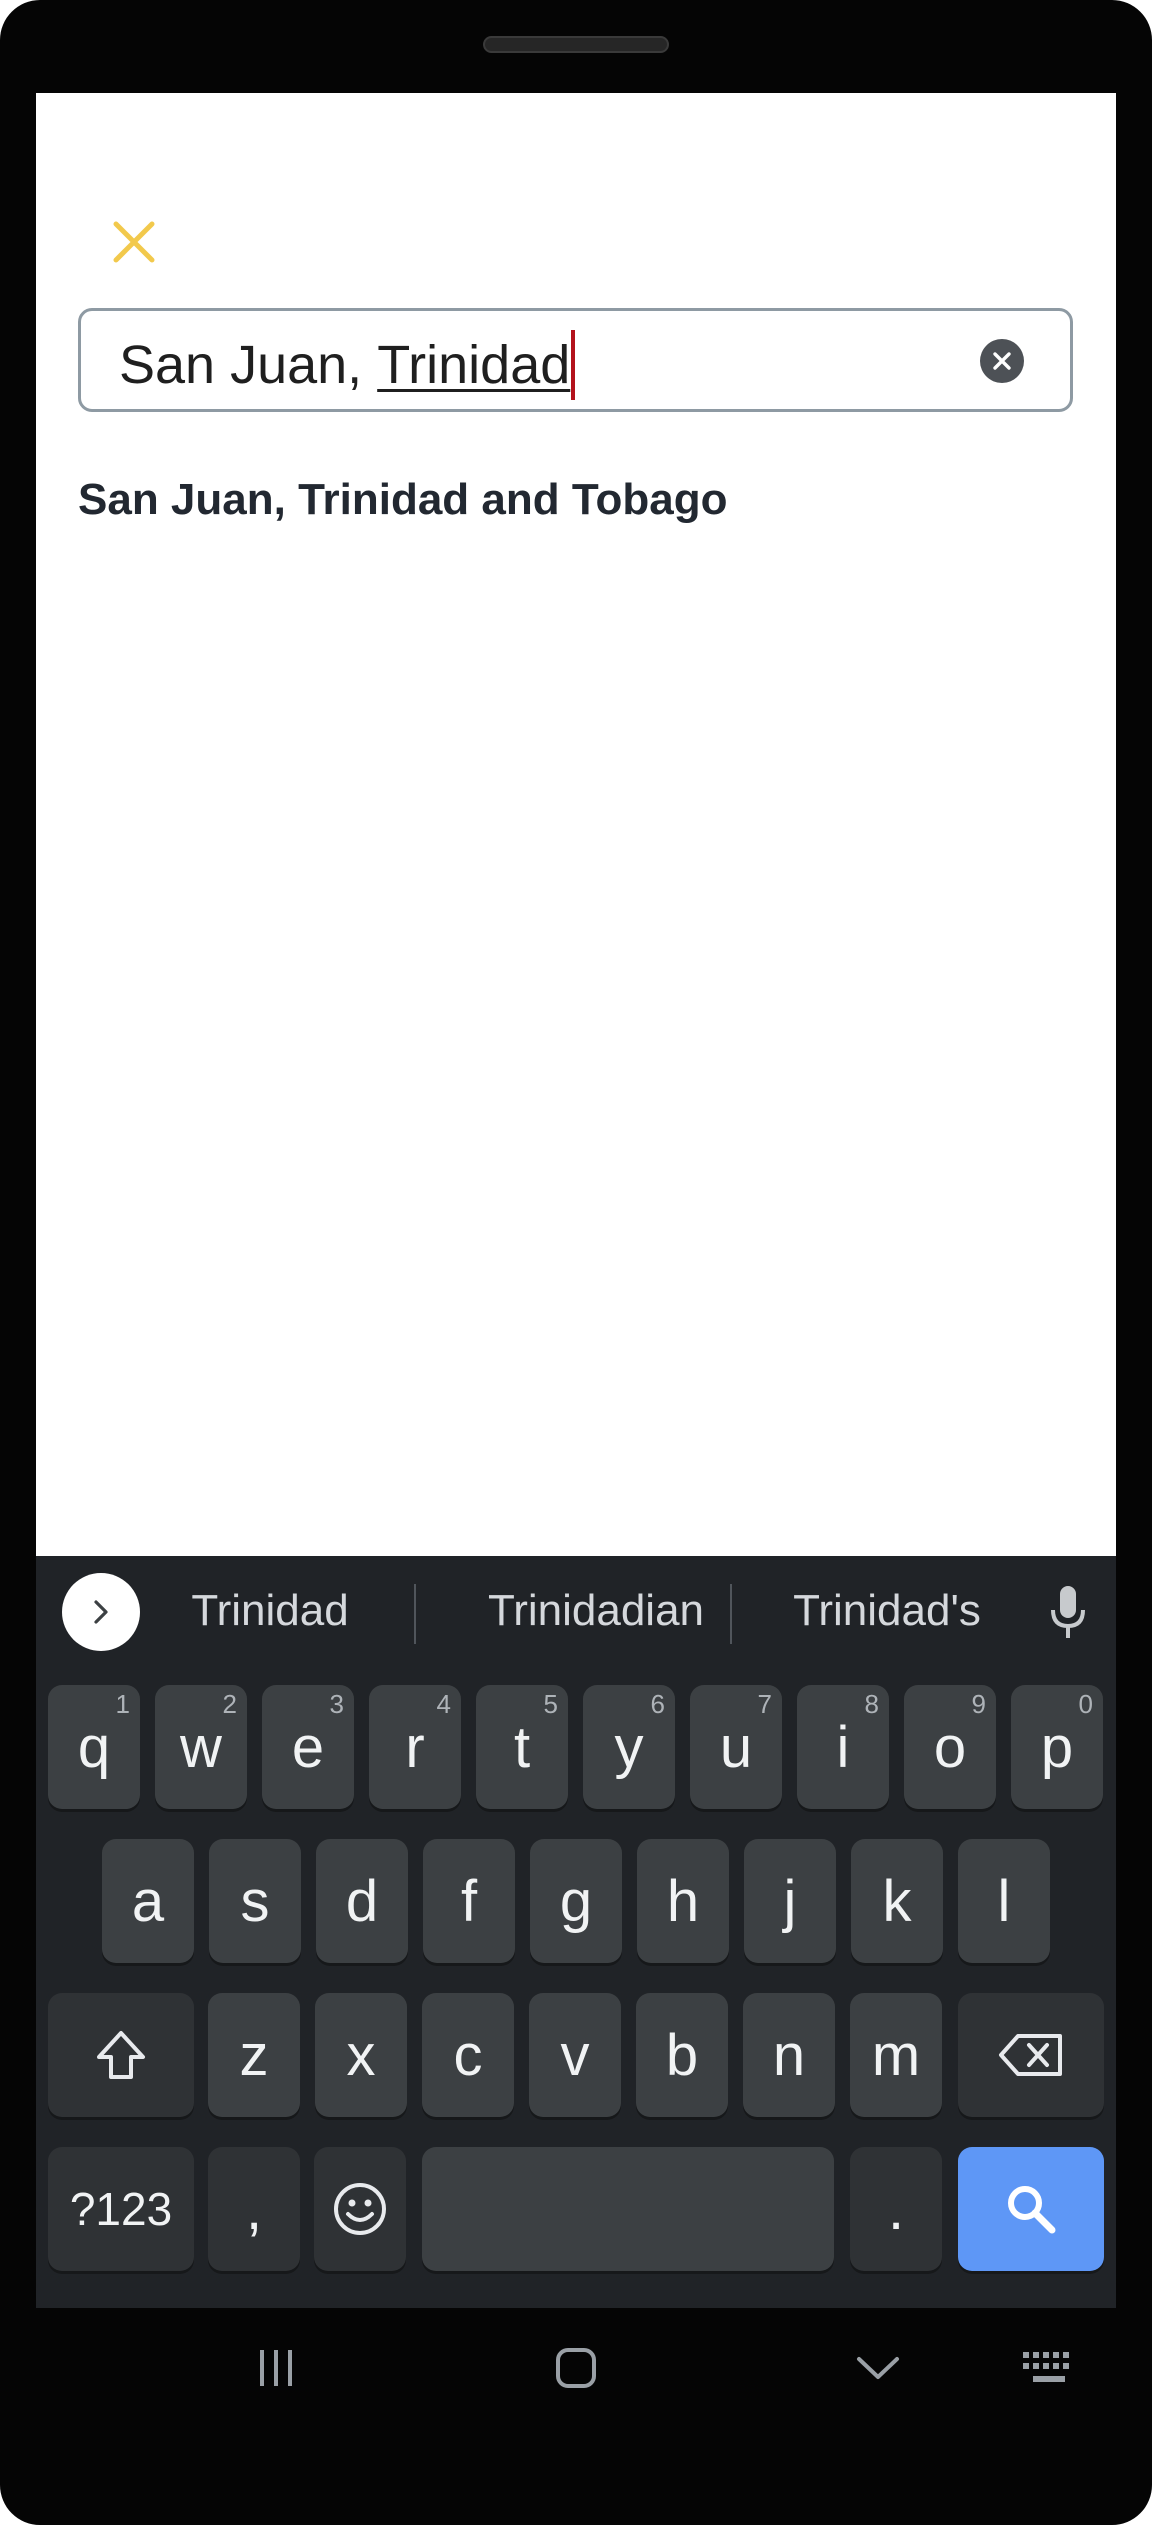 The width and height of the screenshot is (1152, 2525). I want to click on key-r: r4, so click(415, 1747).